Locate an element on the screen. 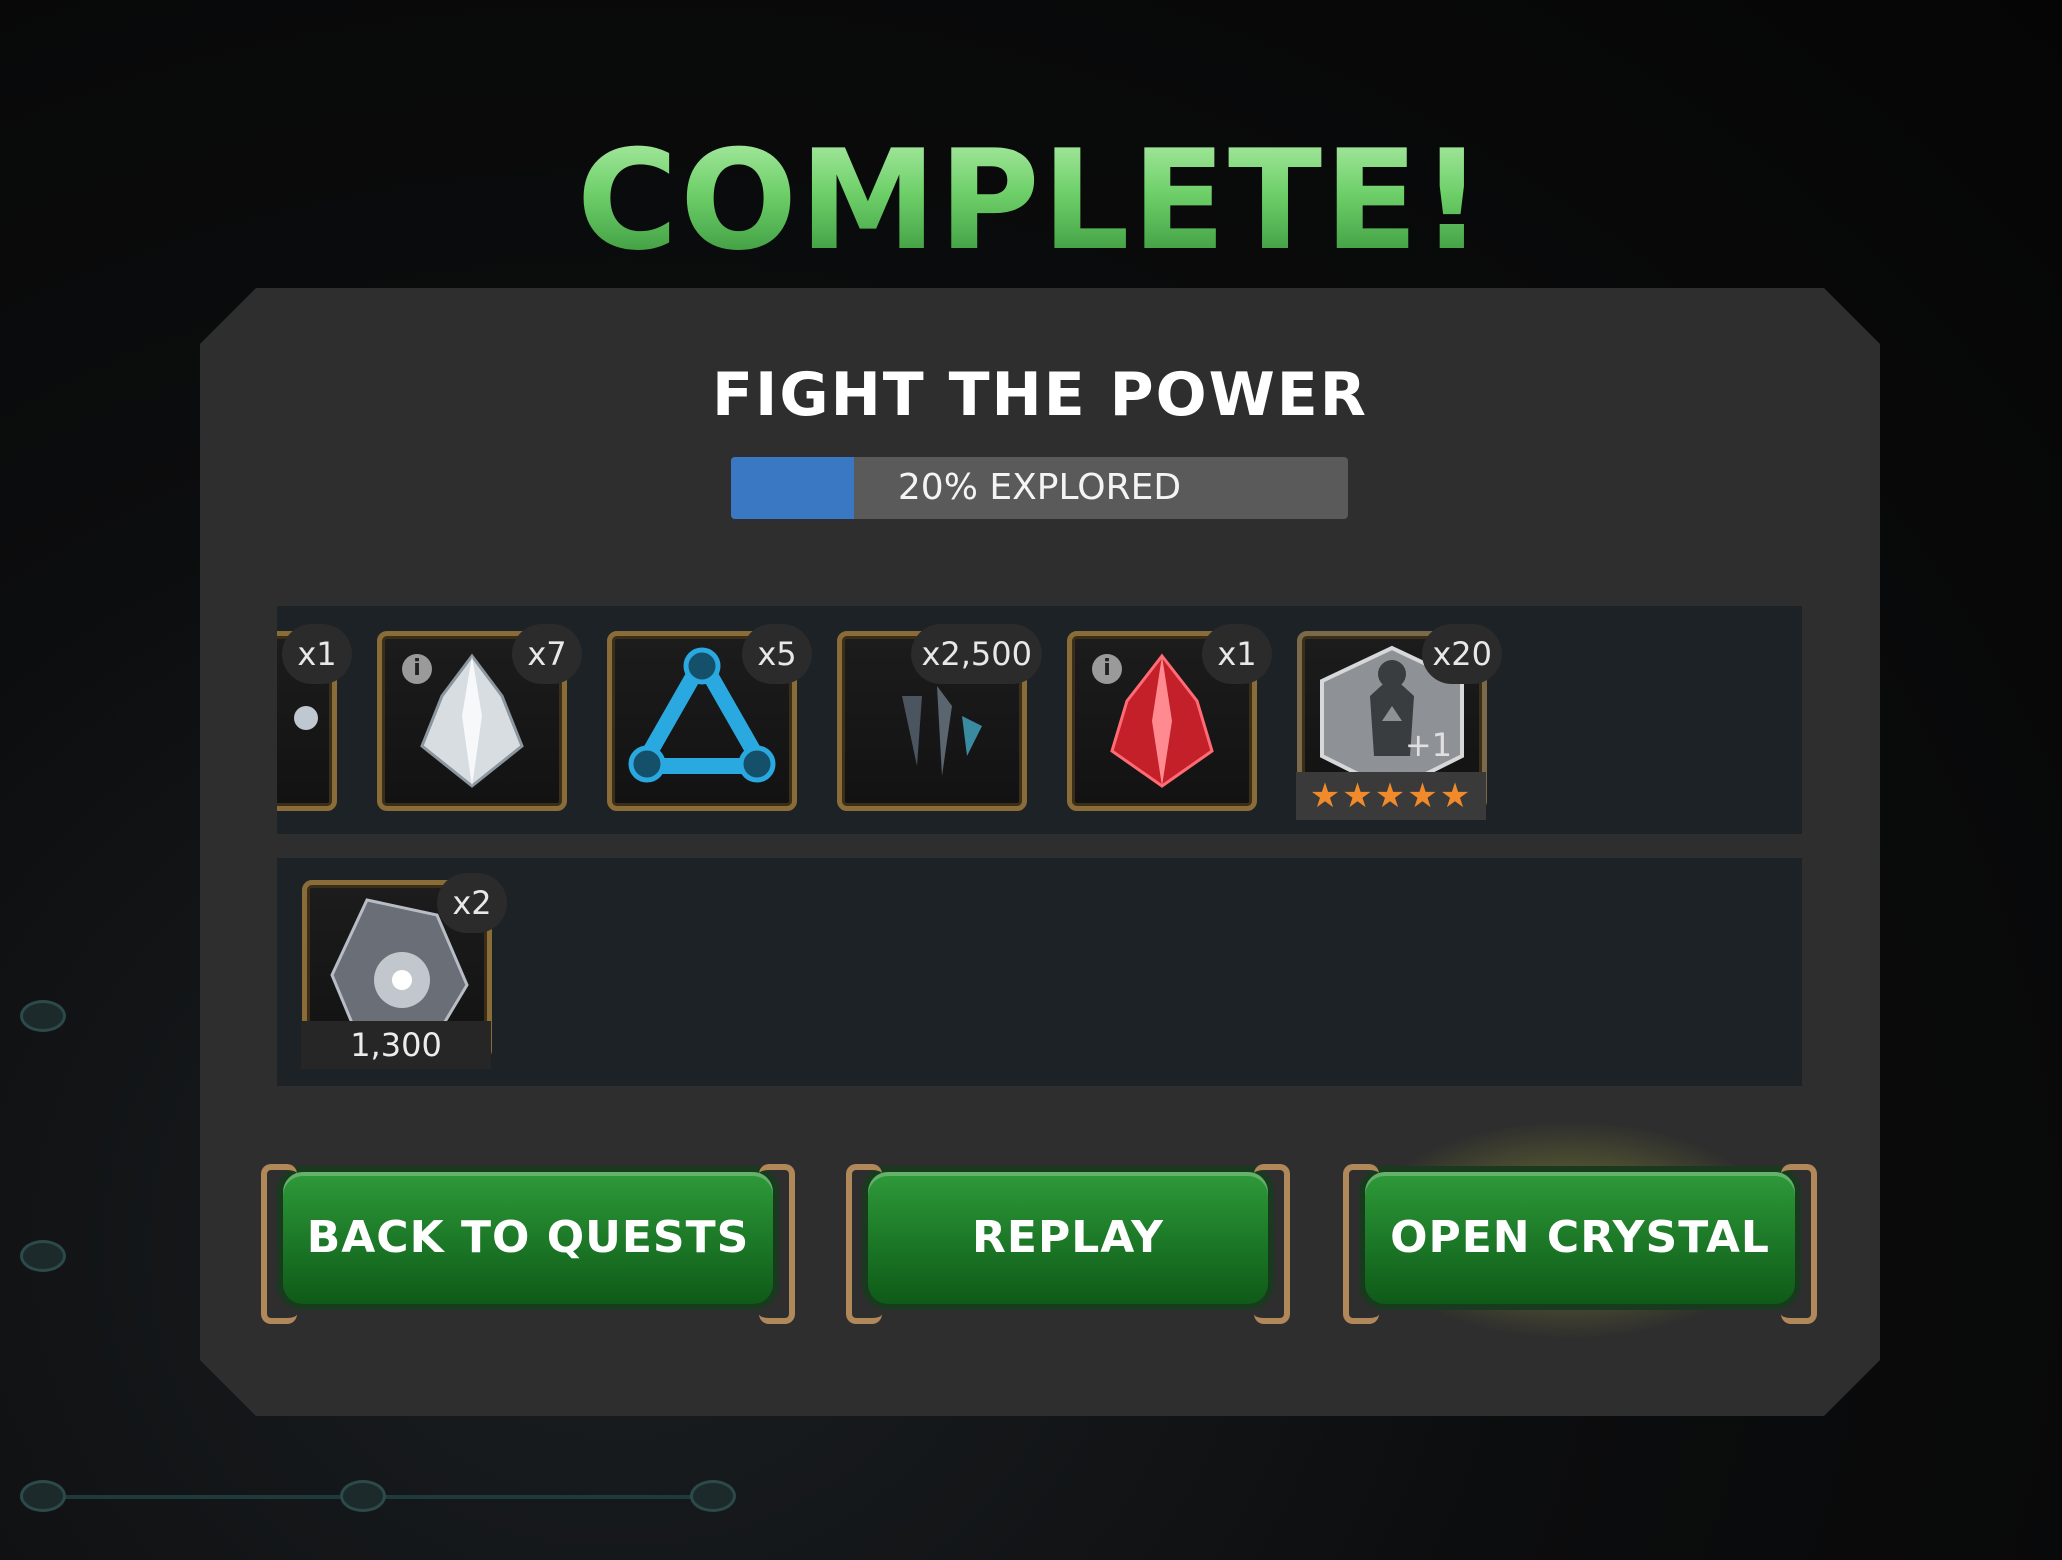 Image resolution: width=2062 pixels, height=1560 pixels. reward-item: 1,300 x2 is located at coordinates (404, 971).